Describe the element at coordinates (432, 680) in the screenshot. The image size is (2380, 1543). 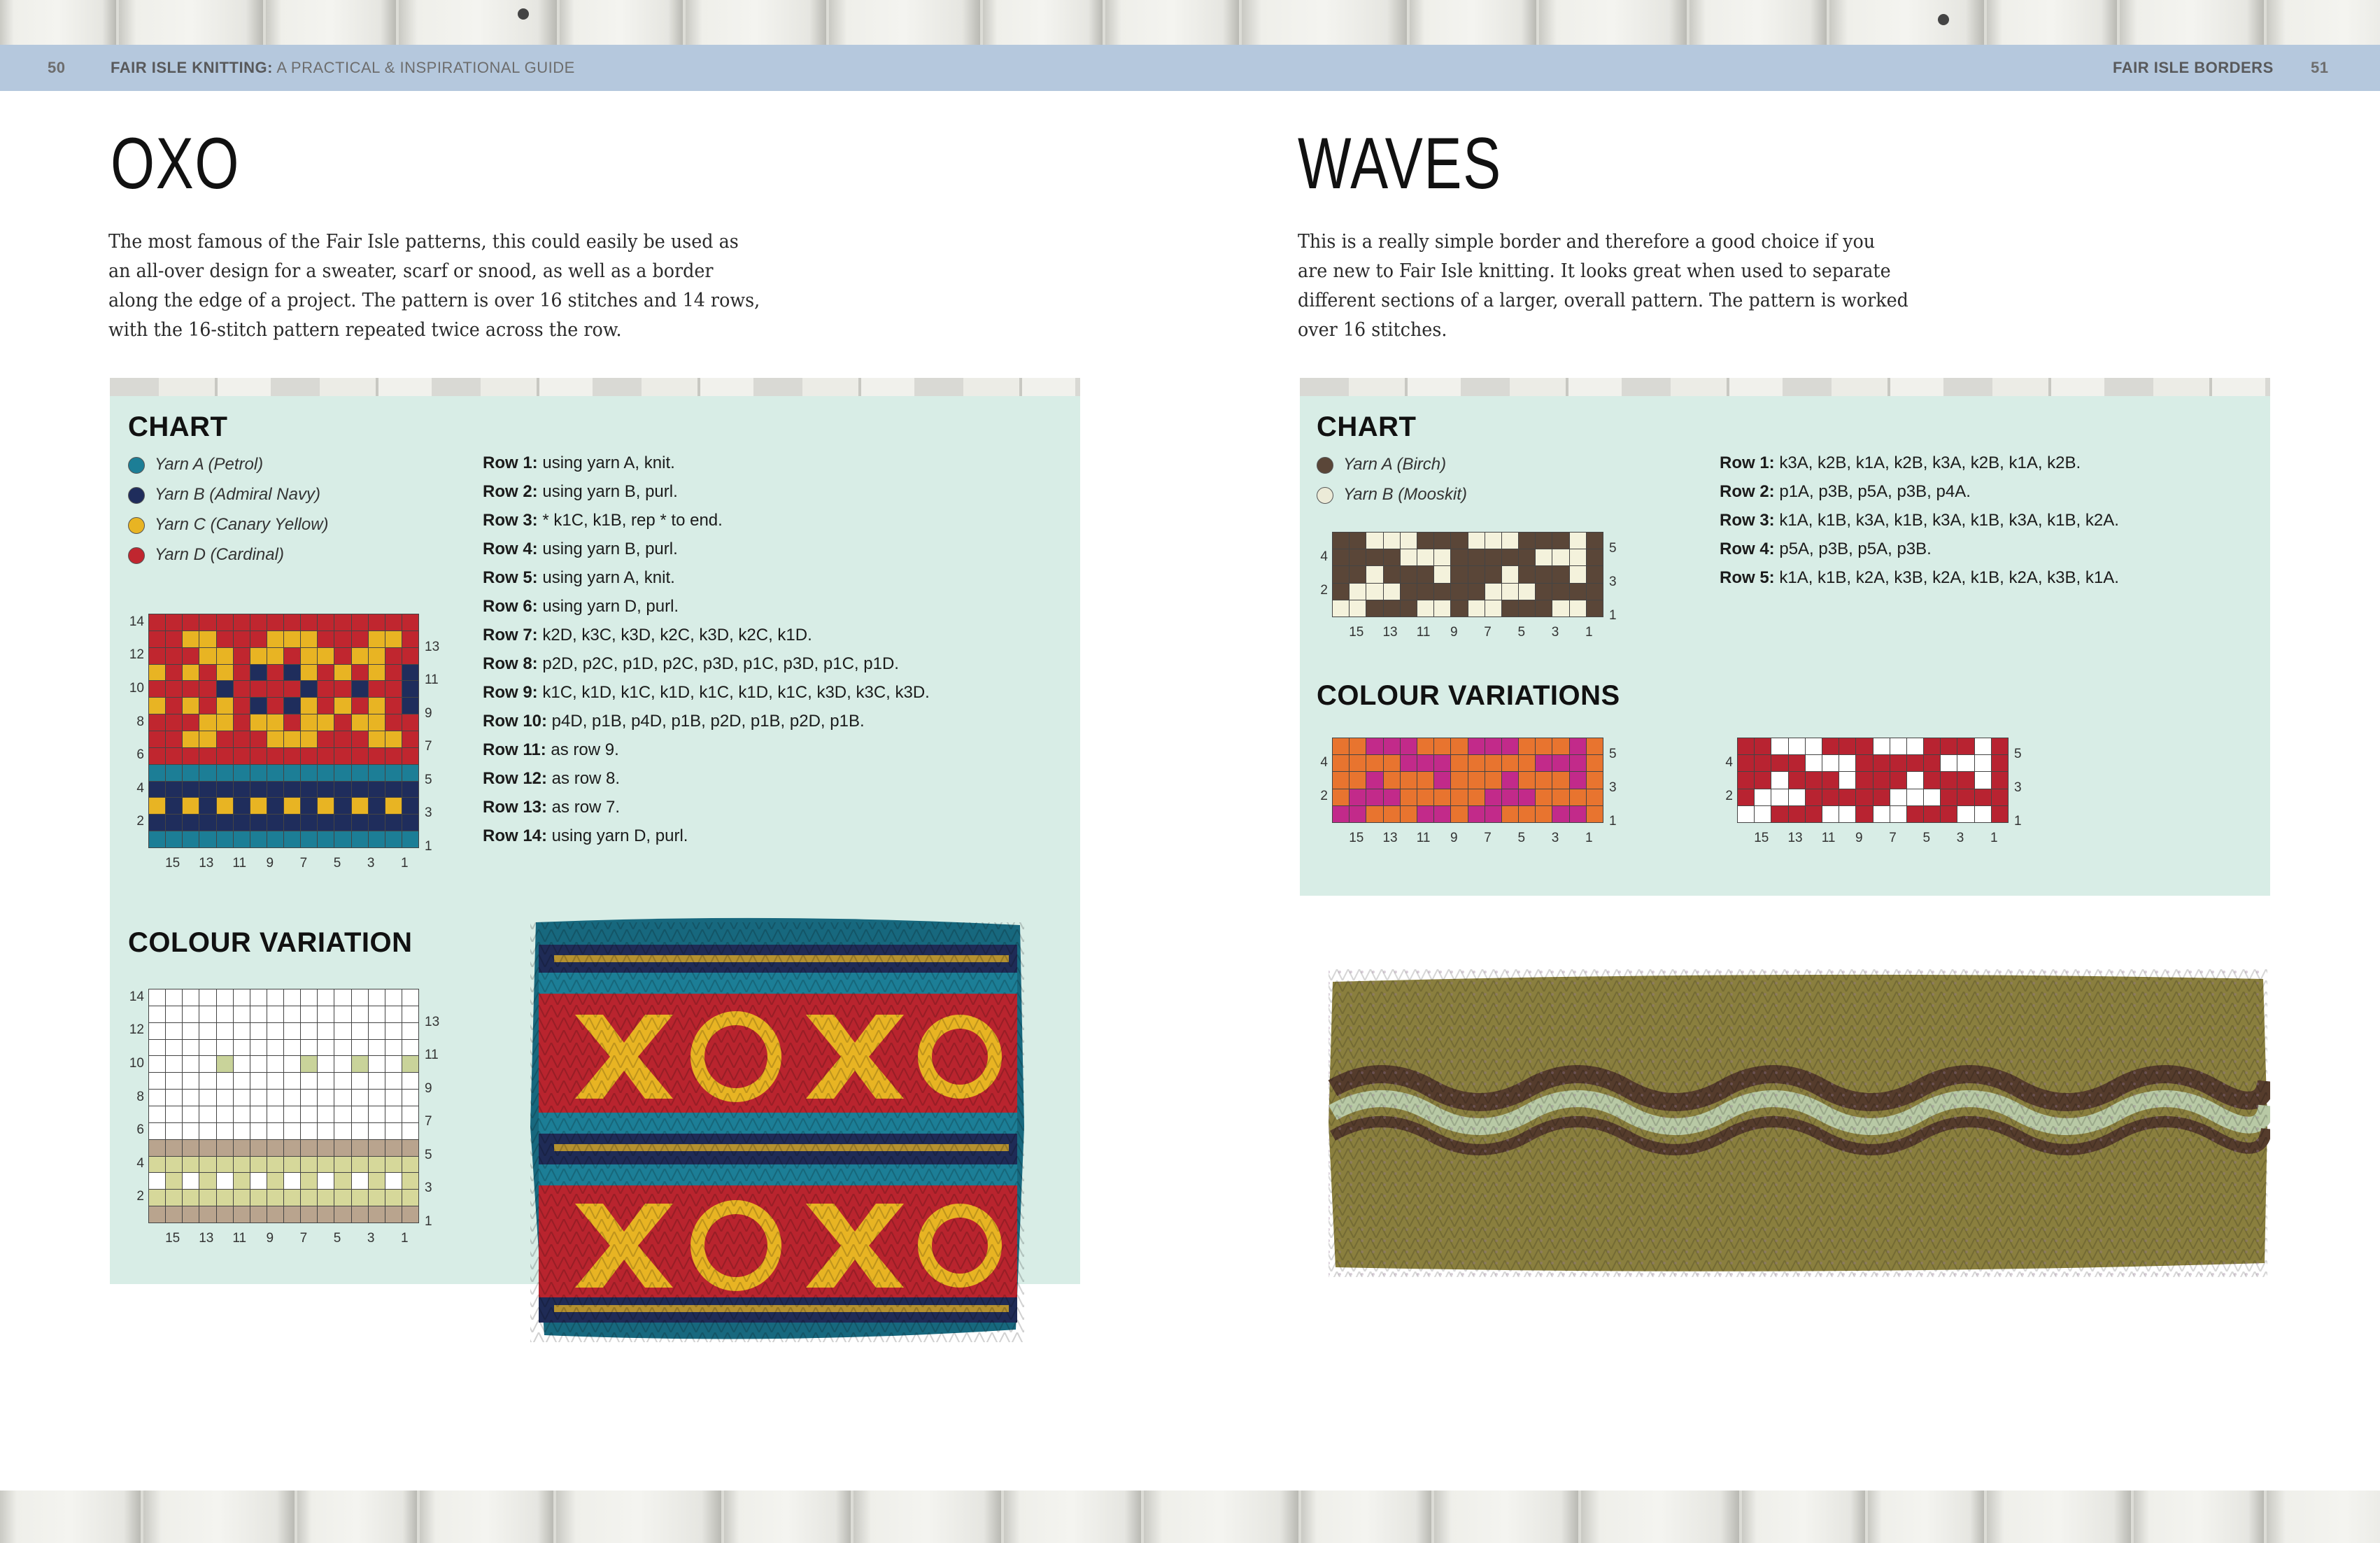
I see `row-number-tick: 11` at that location.